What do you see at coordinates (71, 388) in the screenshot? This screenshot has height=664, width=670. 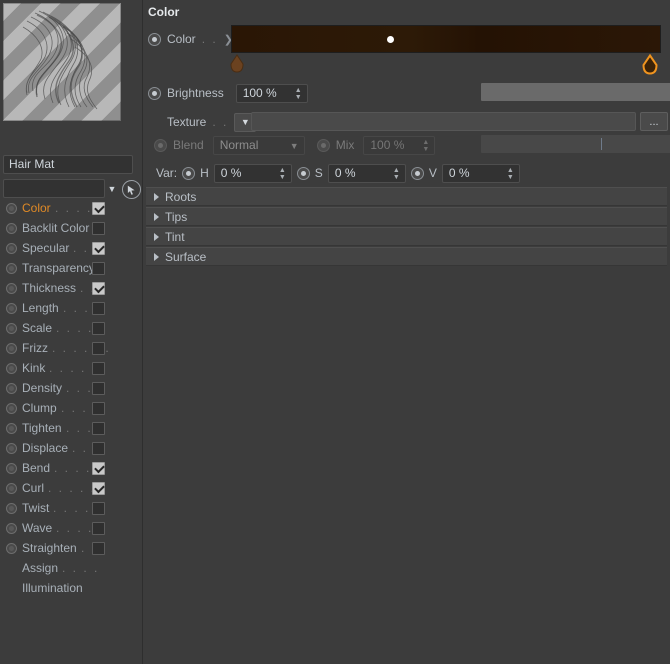 I see `channel-item-density: Density. . . .` at bounding box center [71, 388].